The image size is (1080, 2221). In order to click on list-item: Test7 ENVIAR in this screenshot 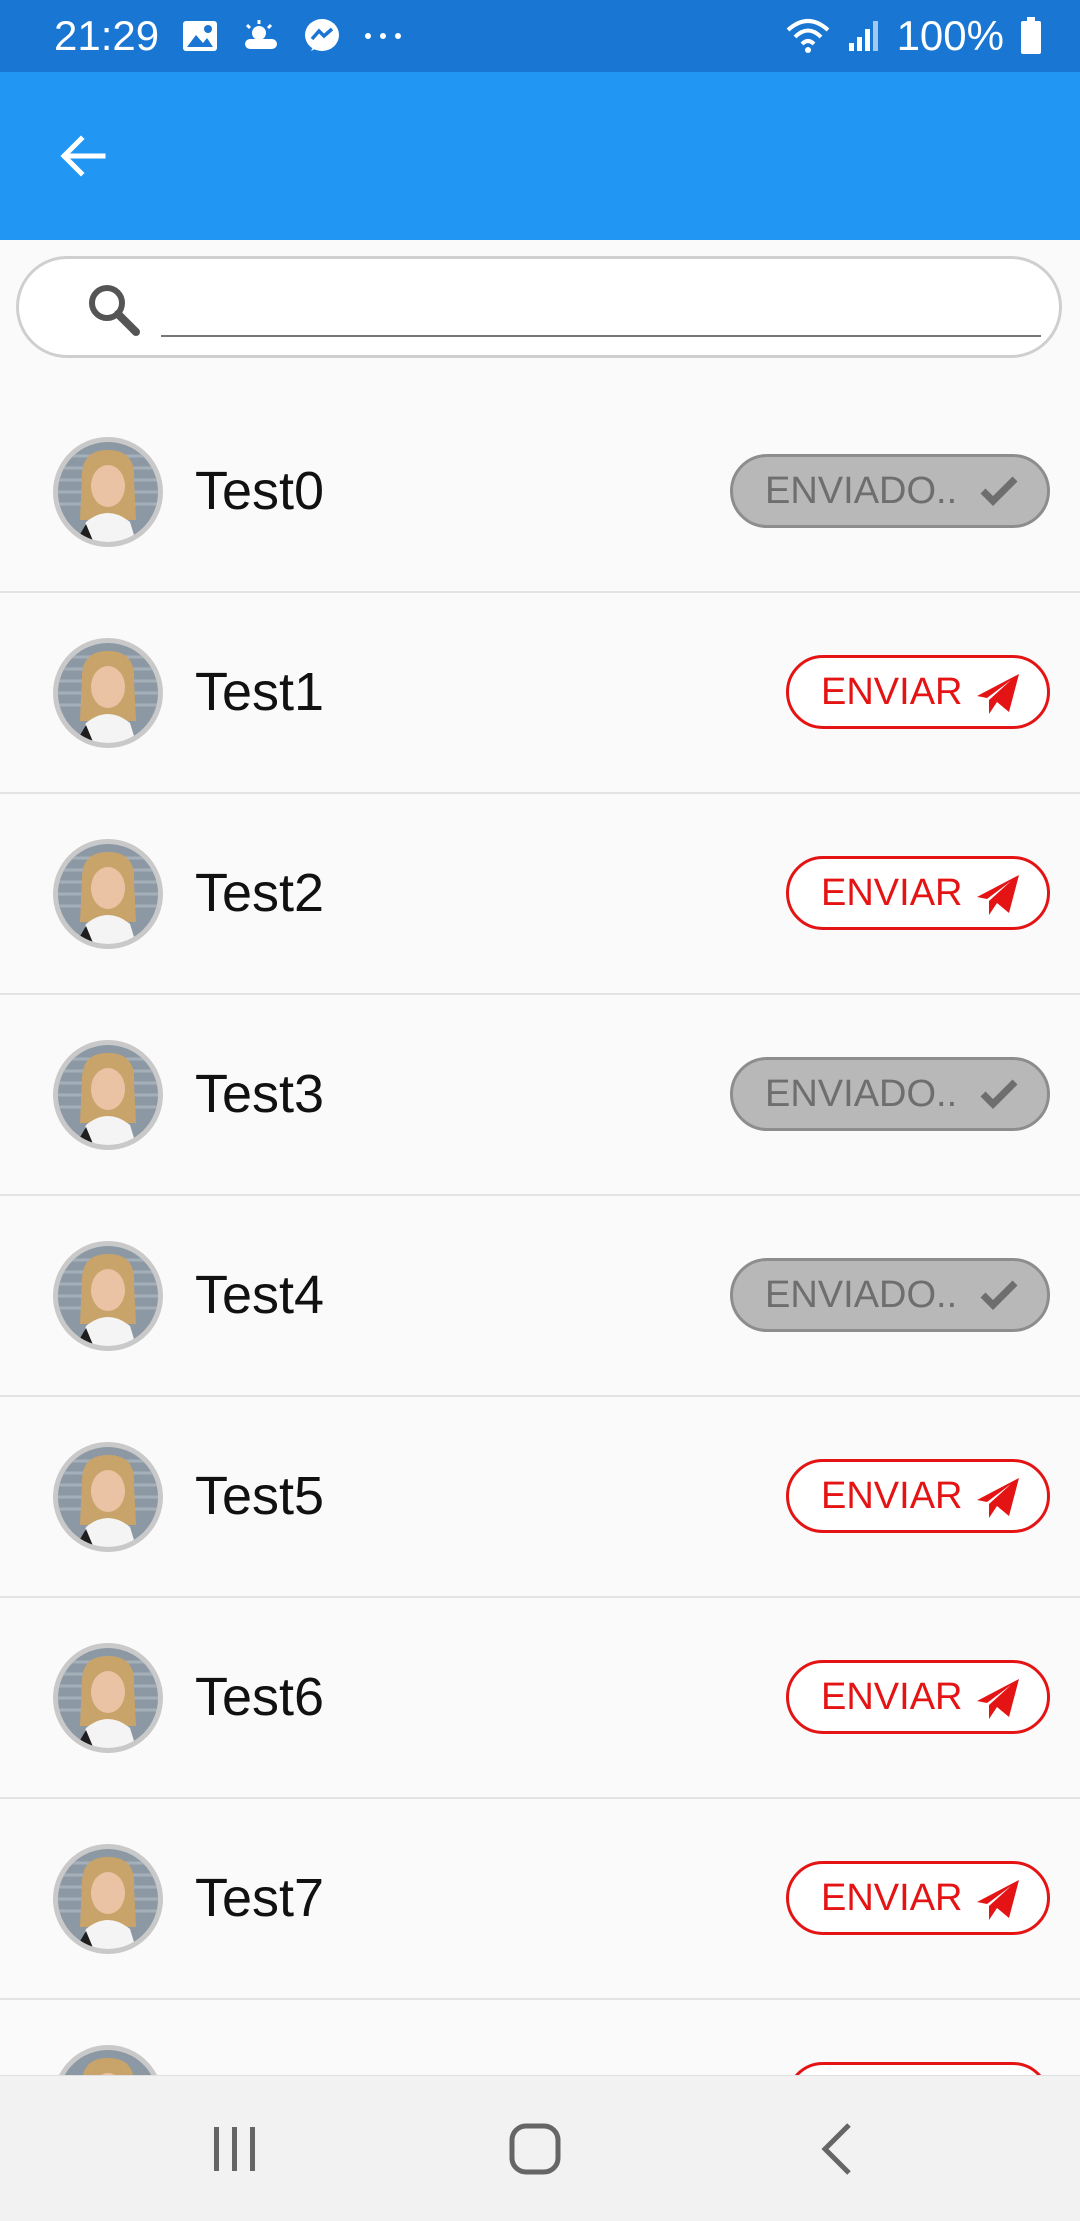, I will do `click(540, 1899)`.